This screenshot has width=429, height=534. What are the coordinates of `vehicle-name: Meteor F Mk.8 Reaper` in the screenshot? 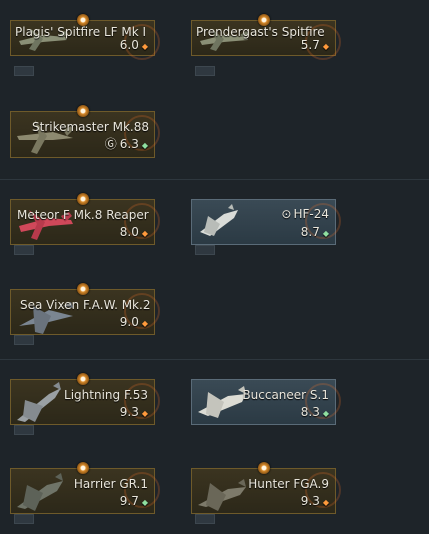 It's located at (83, 215).